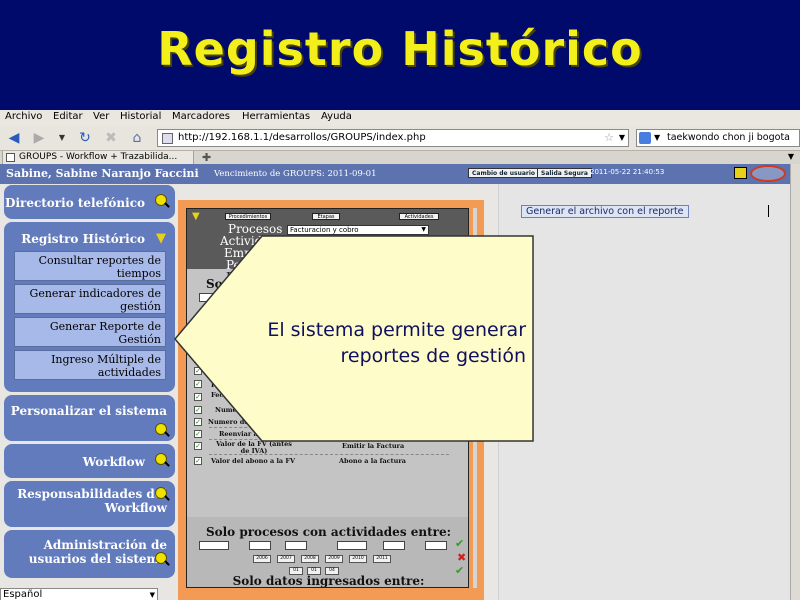 The image size is (800, 600). Describe the element at coordinates (324, 230) in the screenshot. I see `procesos-value: Facturacion y cobro` at that location.